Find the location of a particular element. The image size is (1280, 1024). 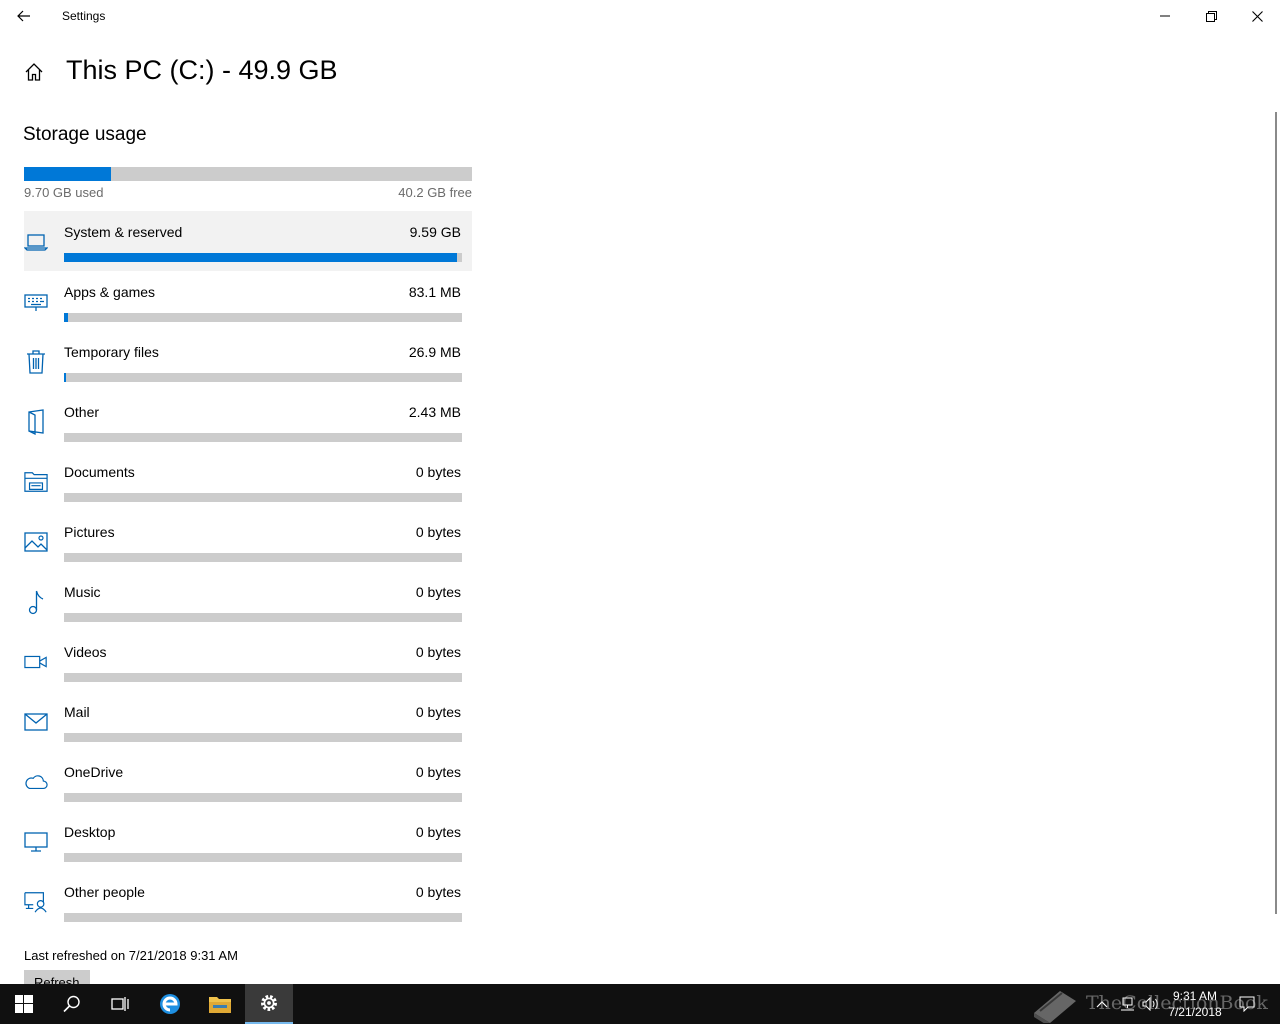

category-name: Desktop is located at coordinates (90, 832).